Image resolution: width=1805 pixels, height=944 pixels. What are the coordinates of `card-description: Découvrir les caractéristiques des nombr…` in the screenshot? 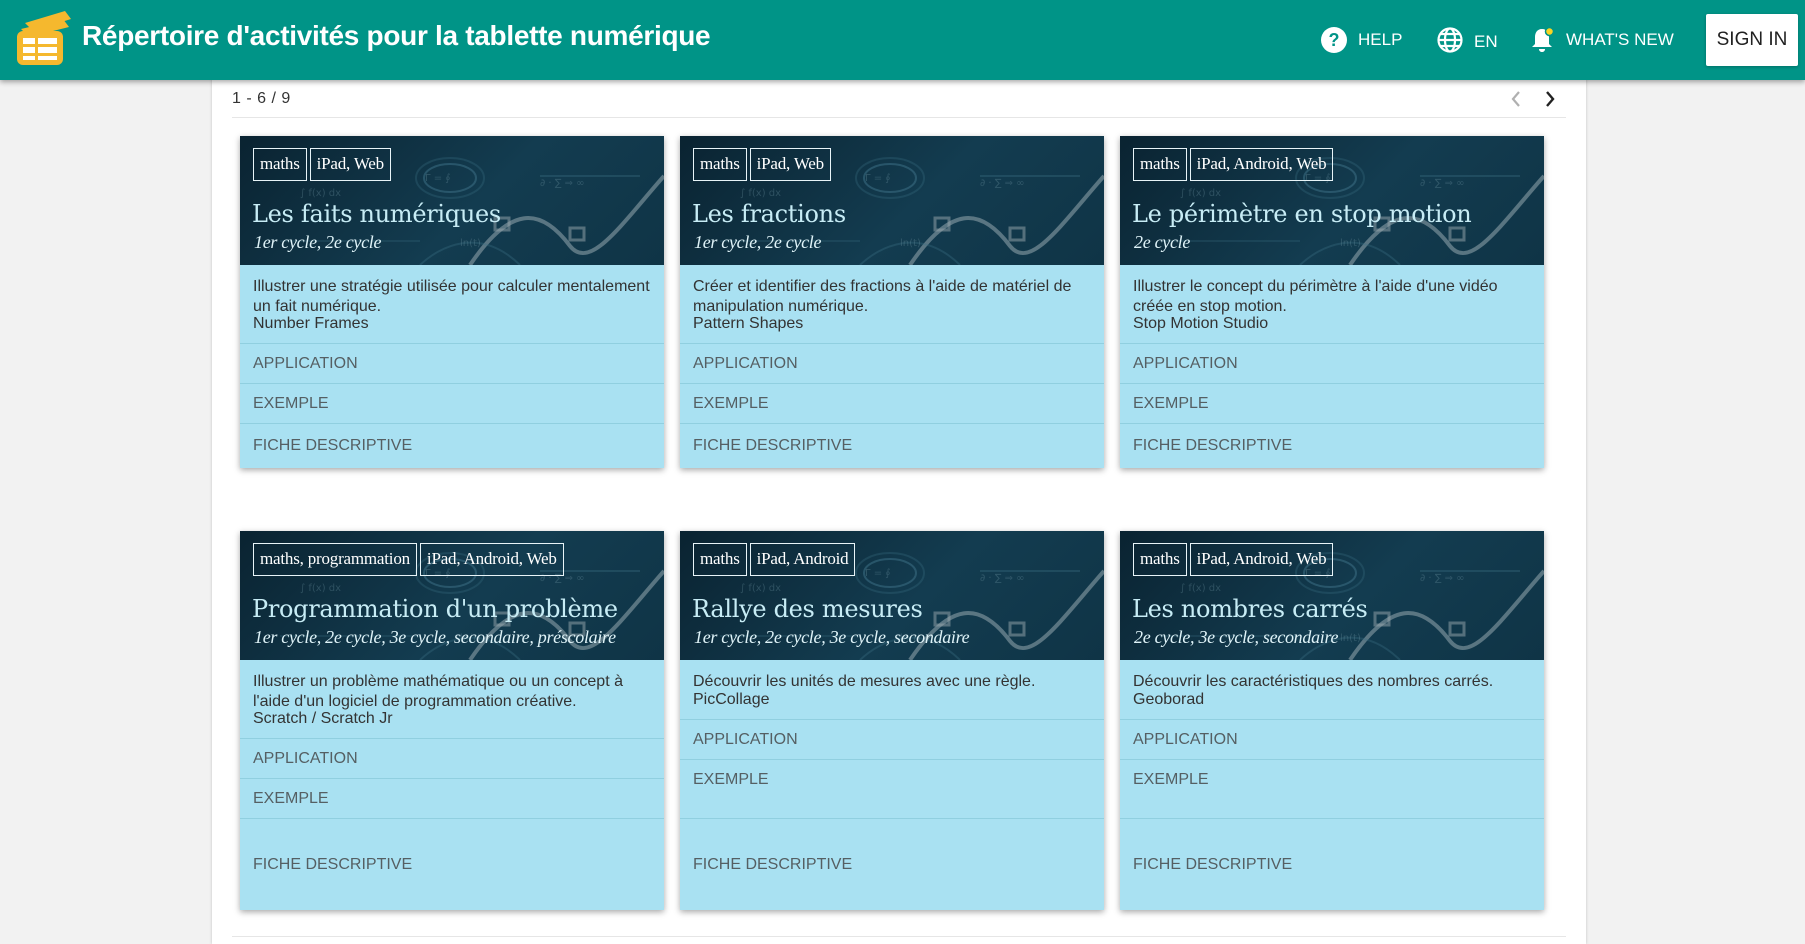 It's located at (1313, 681).